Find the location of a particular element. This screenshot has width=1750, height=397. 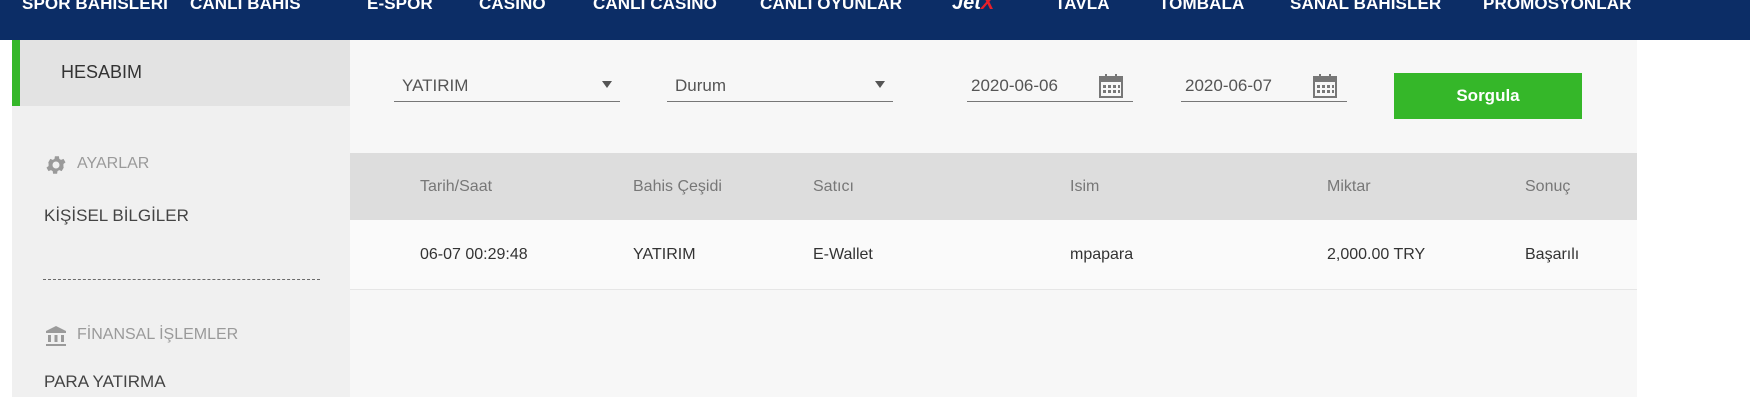

sidebar-item-deposit: PARA YATIRMA is located at coordinates (105, 382).